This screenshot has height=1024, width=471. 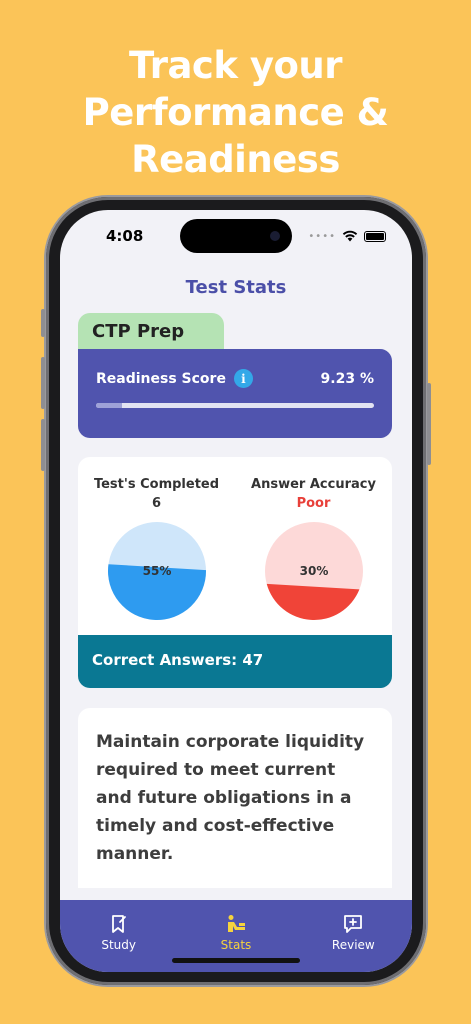 I want to click on readiness-label-group: Readiness Score i, so click(x=174, y=378).